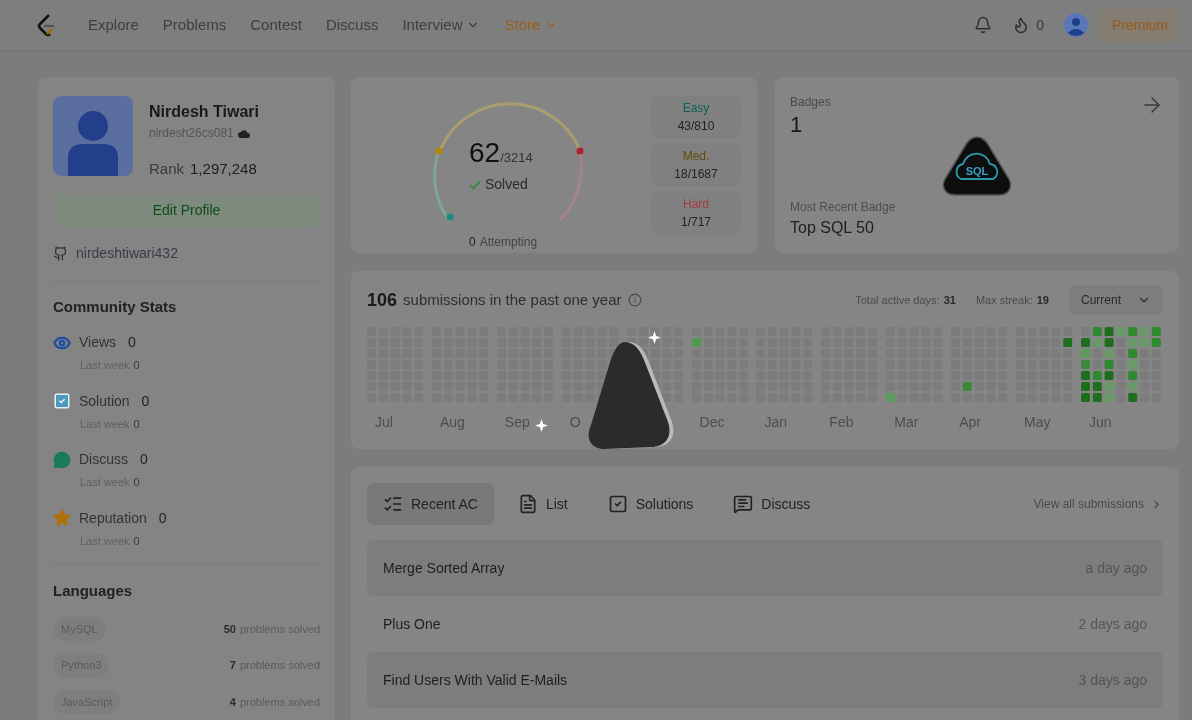 The height and width of the screenshot is (720, 1192). What do you see at coordinates (475, 680) in the screenshot?
I see `problem-title: Find Users With Valid E-Mails` at bounding box center [475, 680].